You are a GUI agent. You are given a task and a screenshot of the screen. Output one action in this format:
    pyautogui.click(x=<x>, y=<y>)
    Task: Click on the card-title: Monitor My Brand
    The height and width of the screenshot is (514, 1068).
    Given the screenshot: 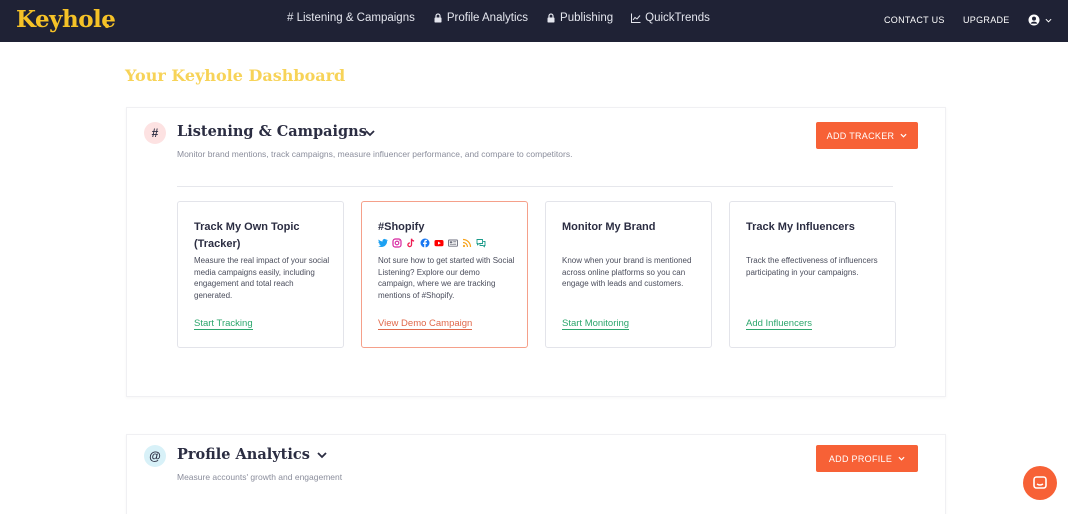 What is the action you would take?
    pyautogui.click(x=609, y=227)
    